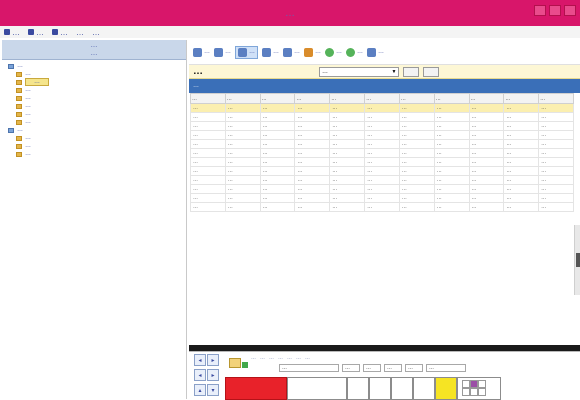 The width and height of the screenshot is (580, 400). Describe the element at coordinates (446, 388) in the screenshot. I see `swatch-yellow` at that location.